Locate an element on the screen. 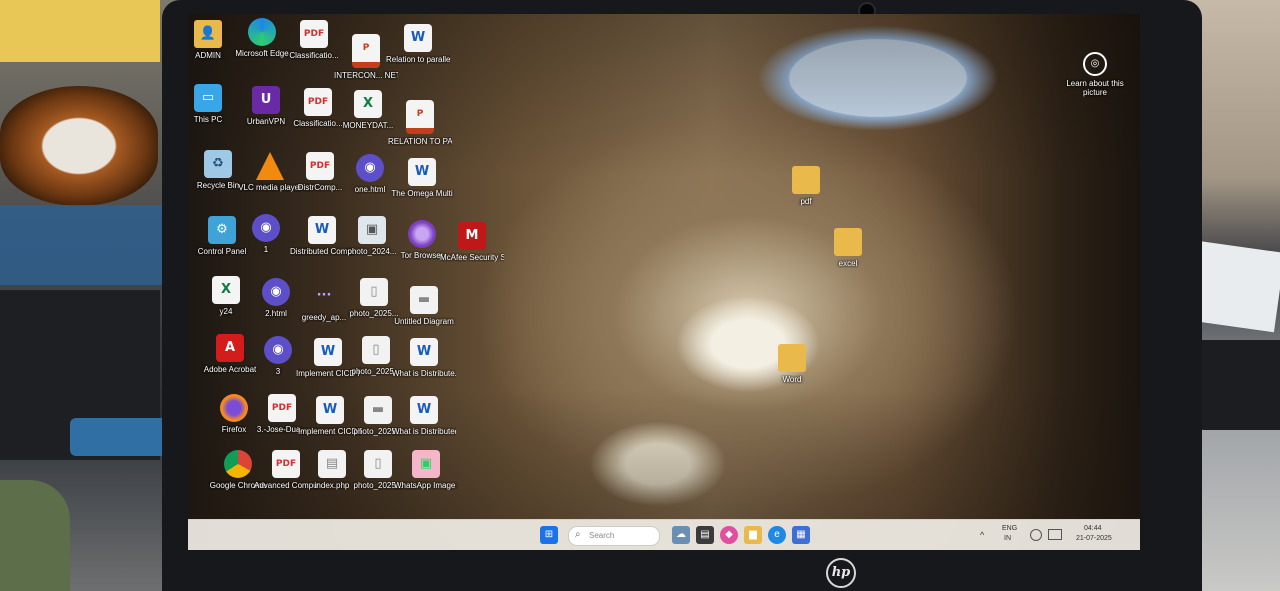  search-placeholder: Search is located at coordinates (602, 535).